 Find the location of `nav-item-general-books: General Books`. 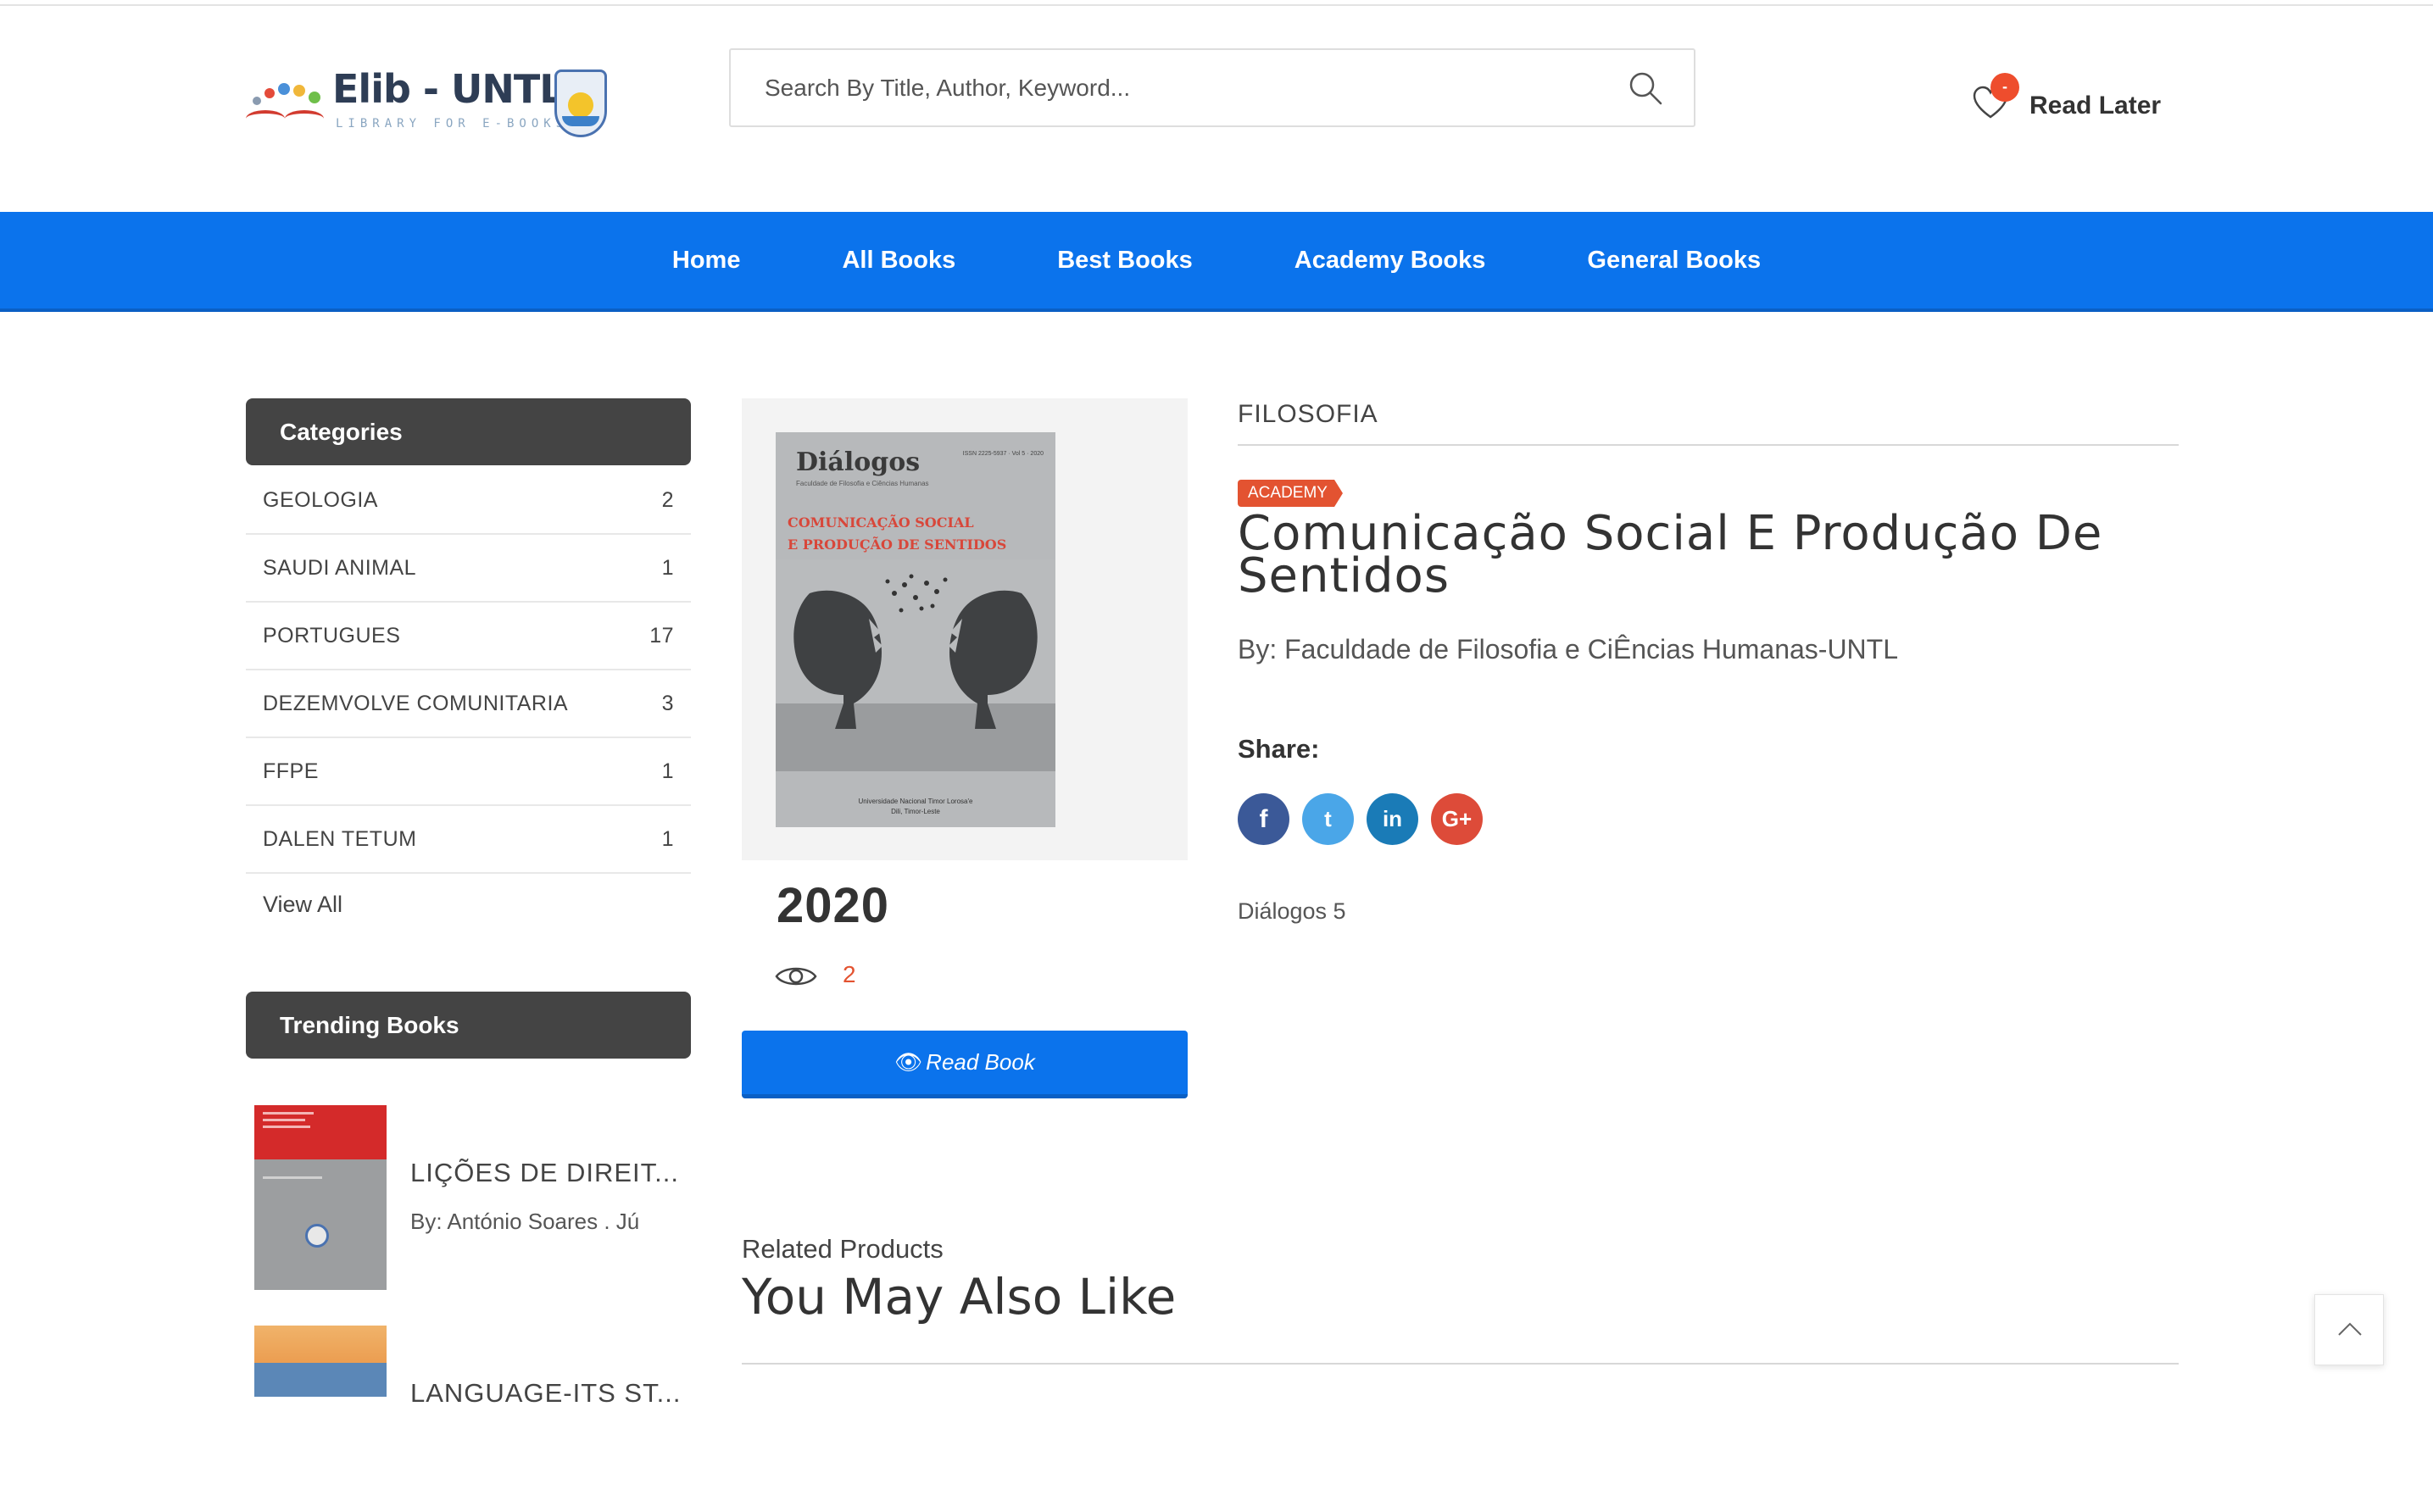

nav-item-general-books: General Books is located at coordinates (1674, 260).